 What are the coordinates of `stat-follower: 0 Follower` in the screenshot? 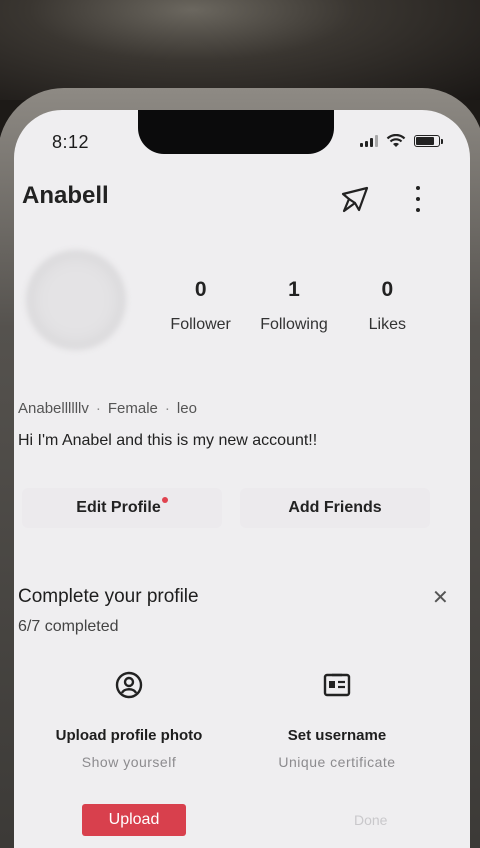 It's located at (200, 306).